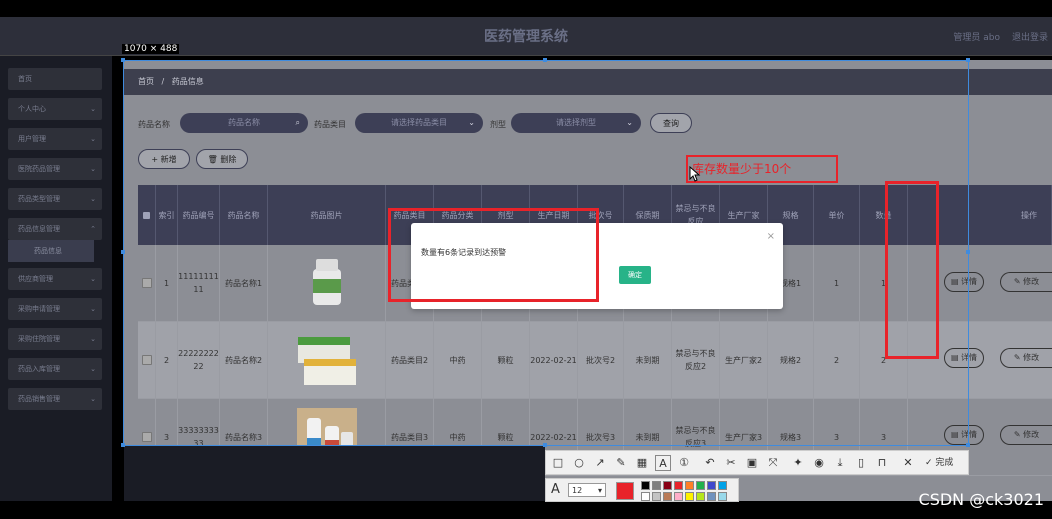 This screenshot has width=1052, height=519. I want to click on annotation-text: 库存数量少于10个, so click(762, 169).